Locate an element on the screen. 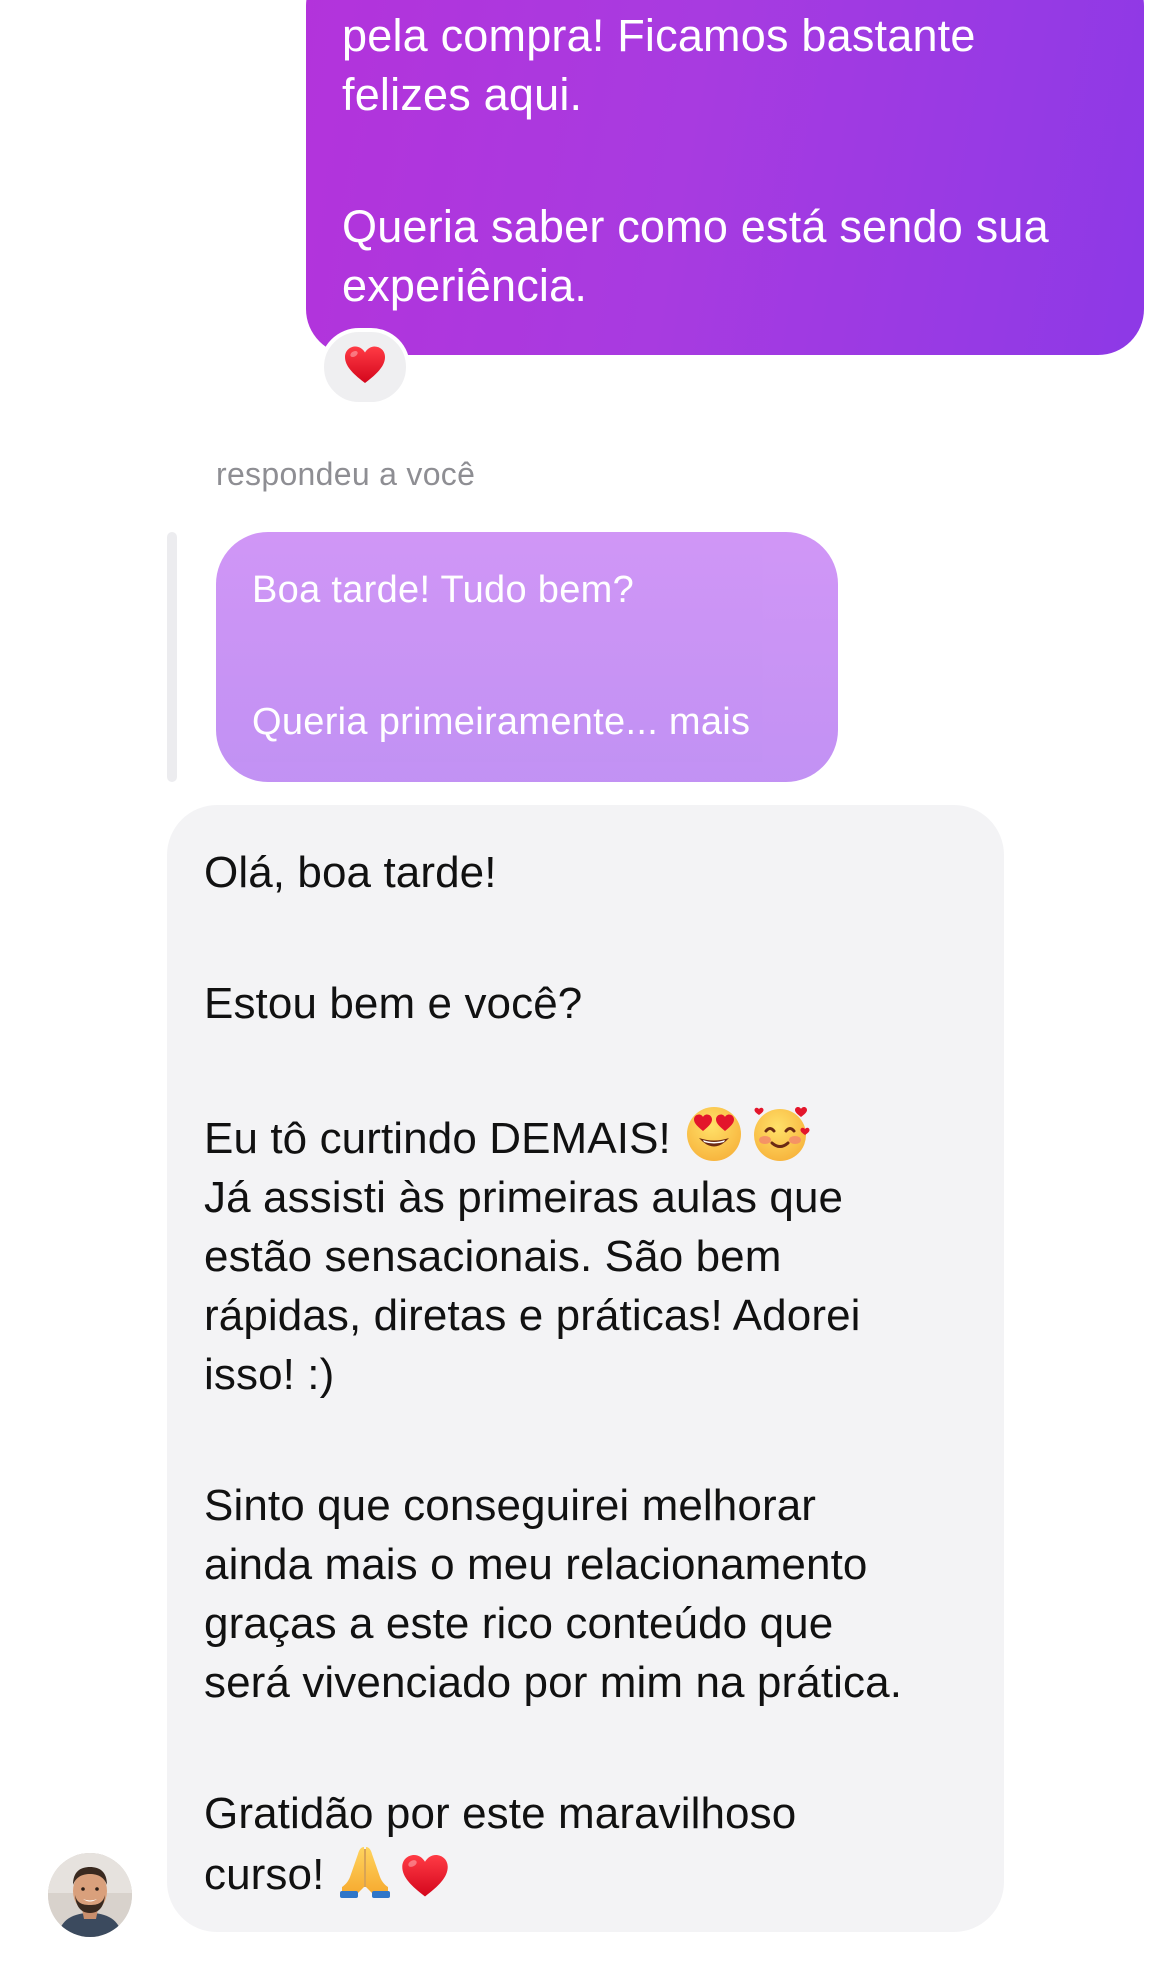  received-message-line: graças a este rico conteúdo que is located at coordinates (519, 1623).